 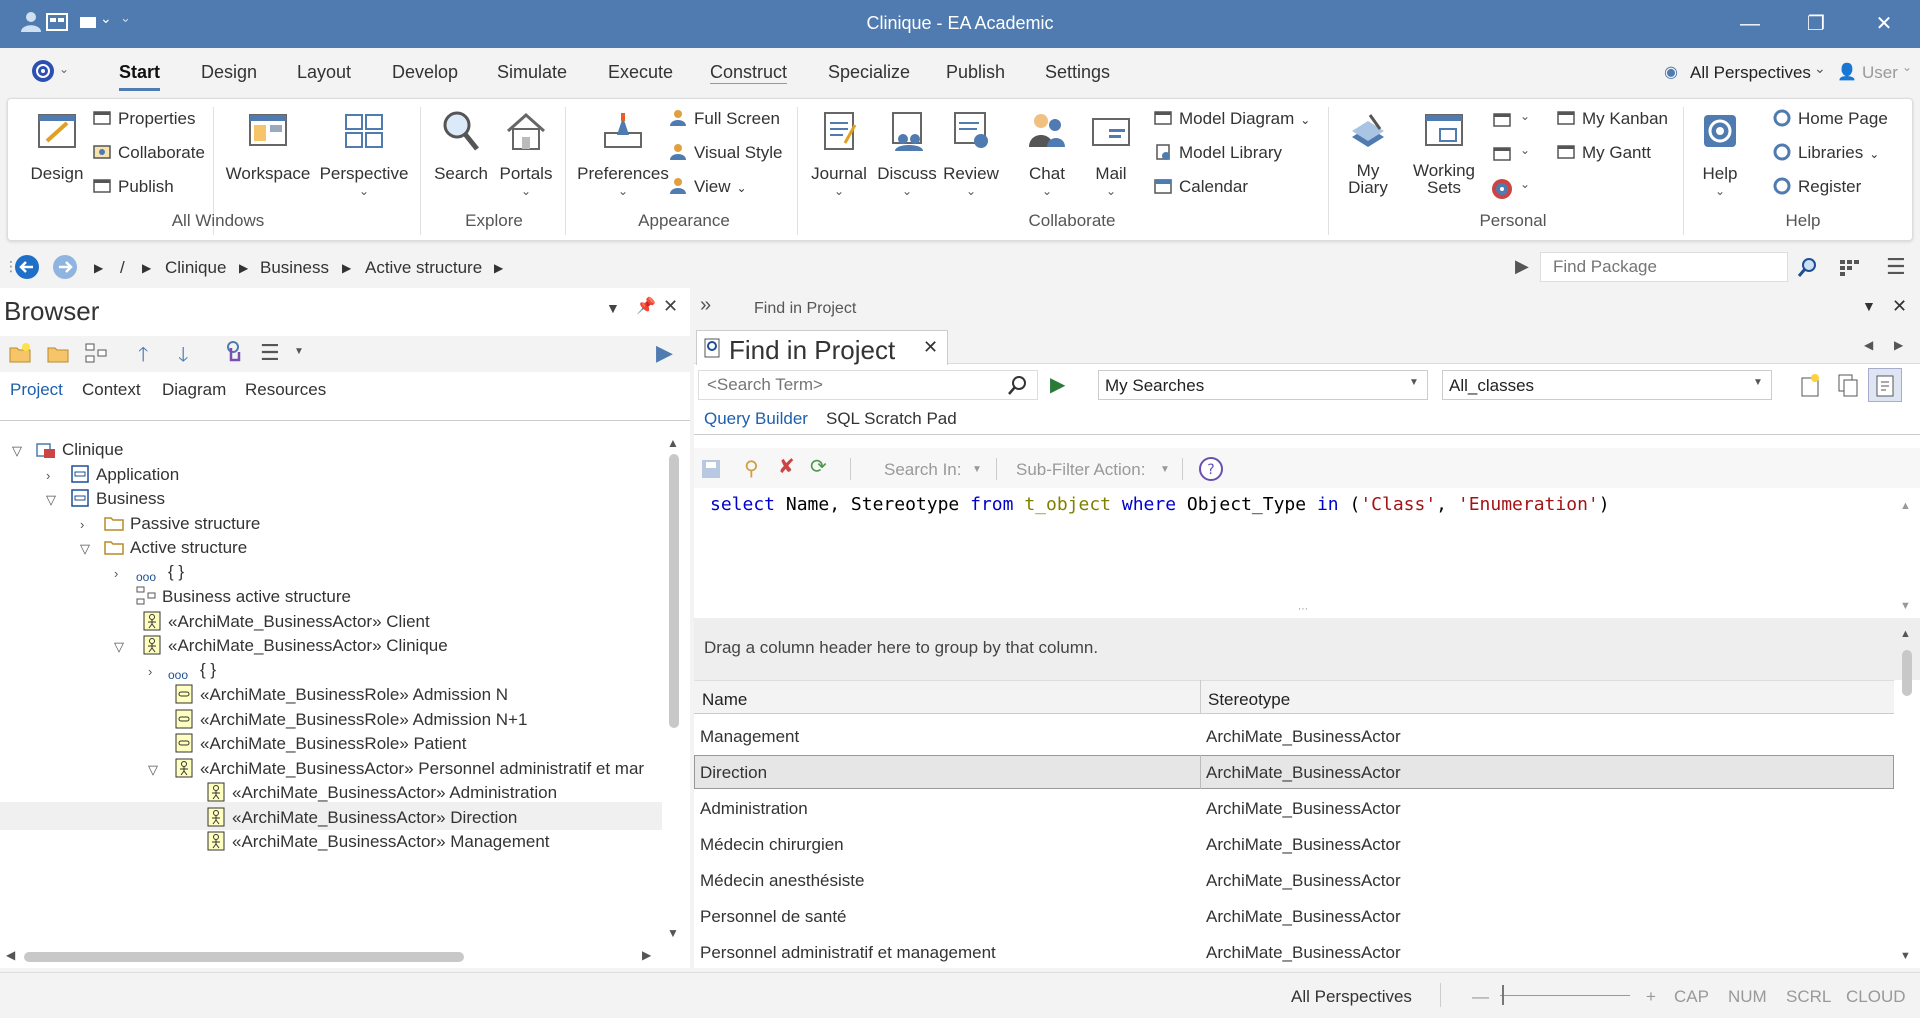 I want to click on tree-item: «ArchiMate_BusinessRole» Admission N, so click(x=341, y=698).